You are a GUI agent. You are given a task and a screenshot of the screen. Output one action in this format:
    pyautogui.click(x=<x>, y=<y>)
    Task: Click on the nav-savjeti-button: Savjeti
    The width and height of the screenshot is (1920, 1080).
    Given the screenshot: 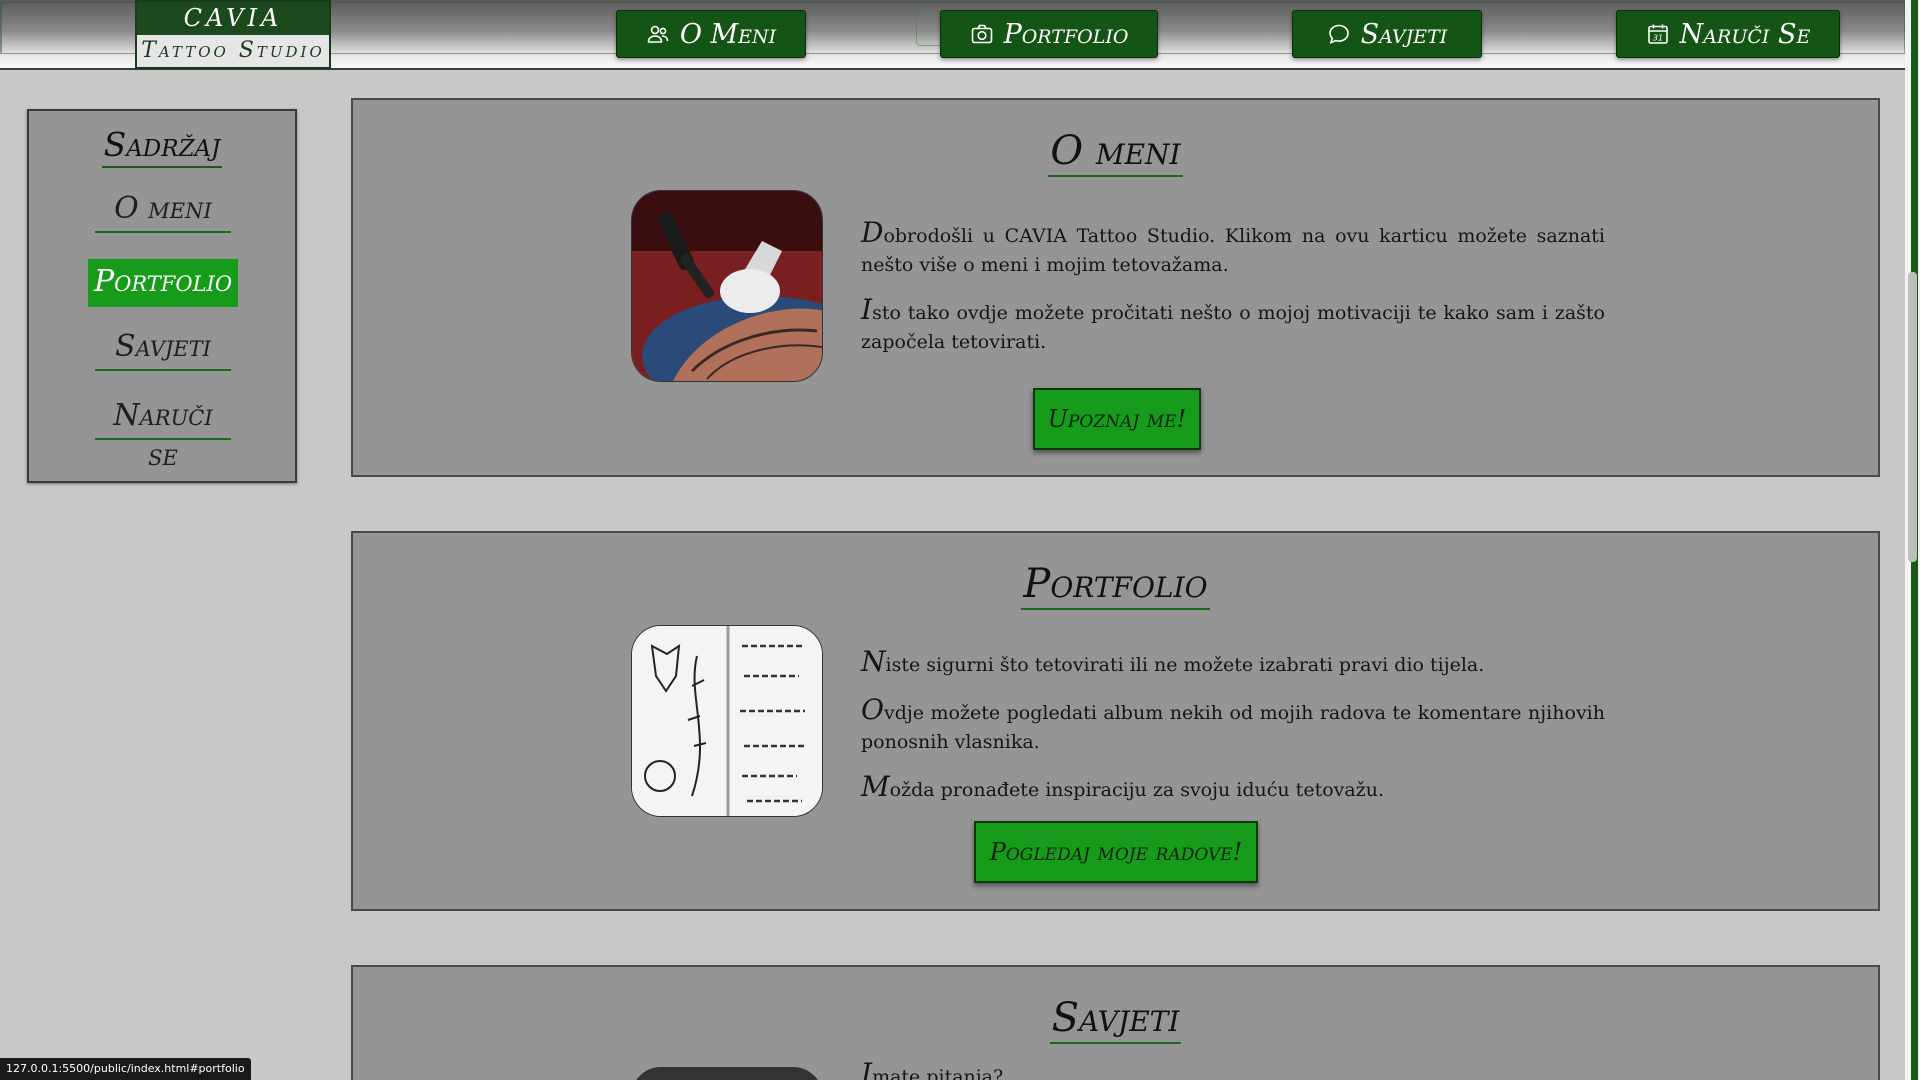 What is the action you would take?
    pyautogui.click(x=1387, y=34)
    